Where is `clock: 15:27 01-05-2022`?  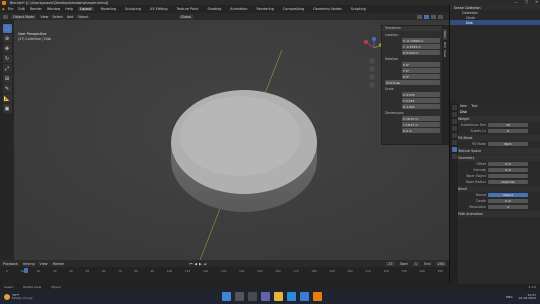 clock: 15:27 01-05-2022 is located at coordinates (527, 297).